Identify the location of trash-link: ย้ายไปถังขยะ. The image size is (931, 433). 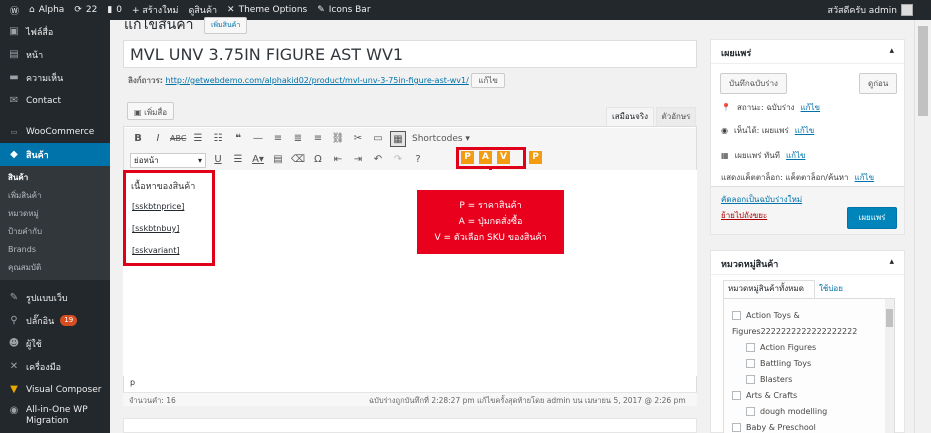
(744, 215).